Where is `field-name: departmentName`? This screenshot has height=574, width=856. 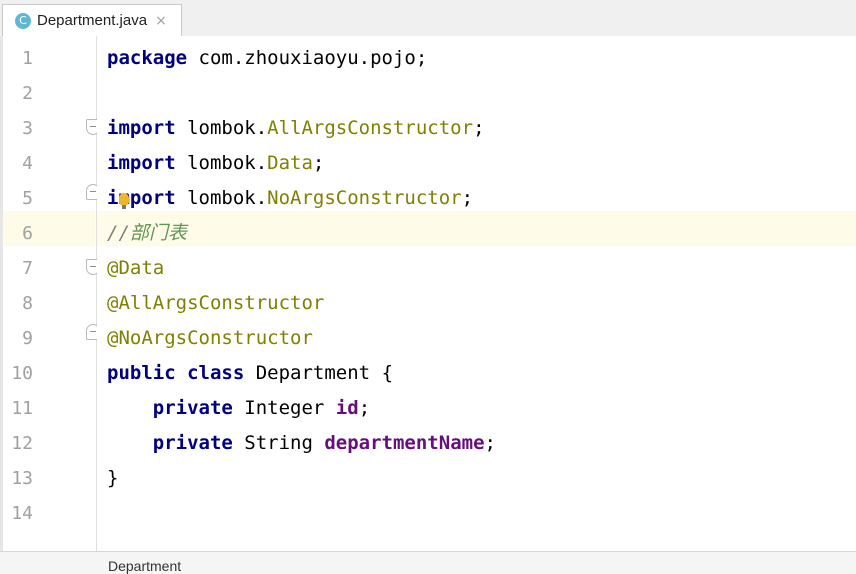 field-name: departmentName is located at coordinates (404, 443).